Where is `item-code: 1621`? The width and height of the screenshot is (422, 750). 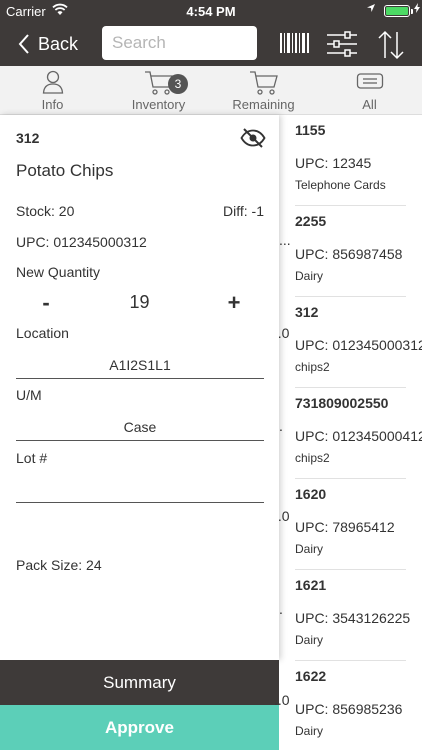 item-code: 1621 is located at coordinates (311, 585).